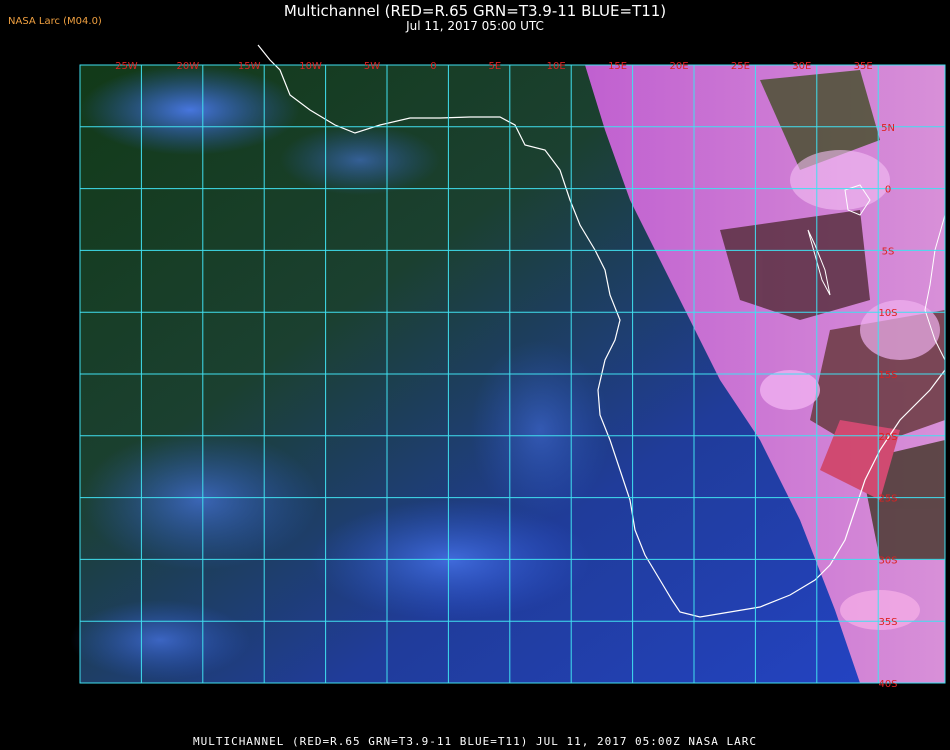 This screenshot has width=950, height=750. Describe the element at coordinates (887, 622) in the screenshot. I see `latitude-label: 35S` at that location.